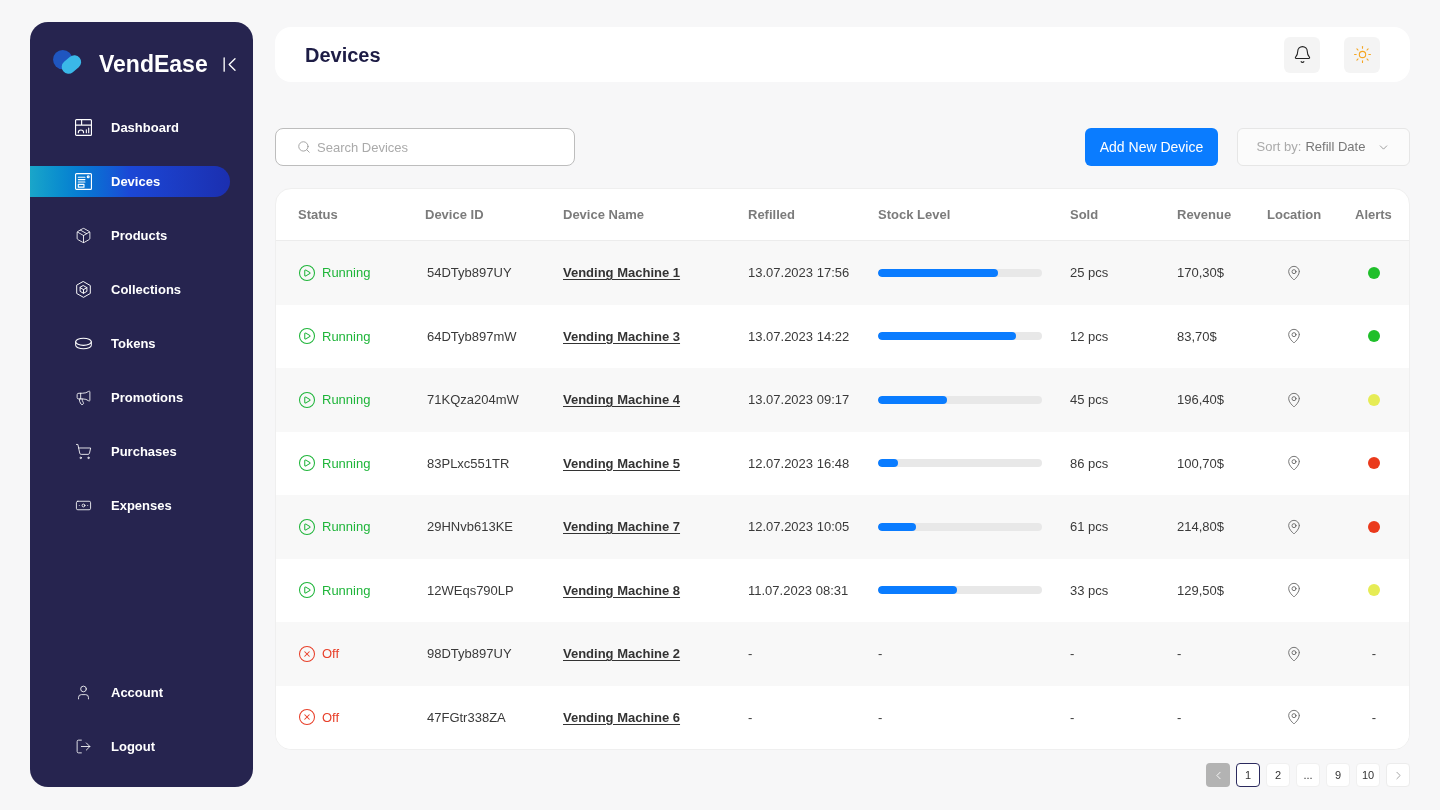  Describe the element at coordinates (83, 127) in the screenshot. I see `dashboard-icon` at that location.